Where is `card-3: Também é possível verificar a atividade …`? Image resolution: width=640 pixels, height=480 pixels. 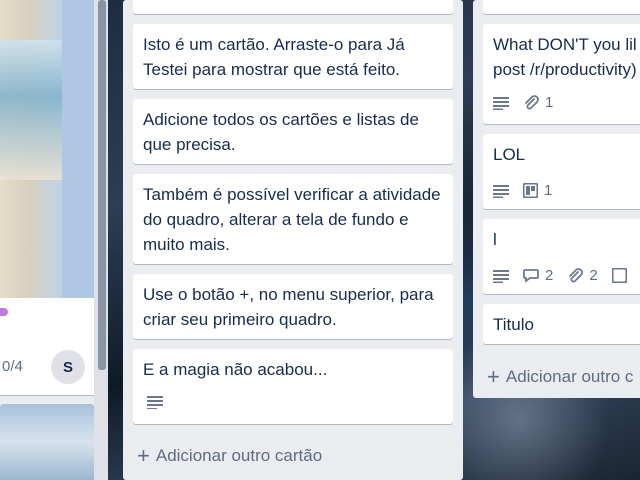
card-3: Também é possível verificar a atividade … is located at coordinates (293, 219).